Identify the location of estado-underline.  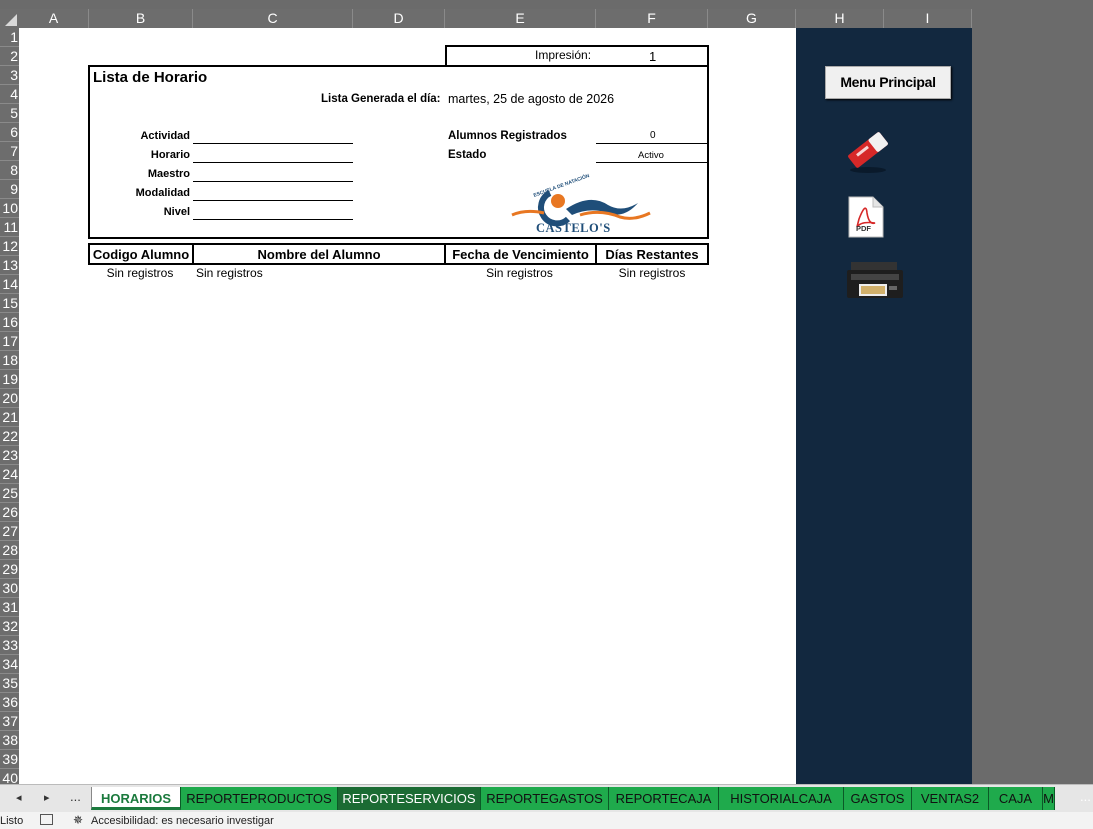
(652, 162).